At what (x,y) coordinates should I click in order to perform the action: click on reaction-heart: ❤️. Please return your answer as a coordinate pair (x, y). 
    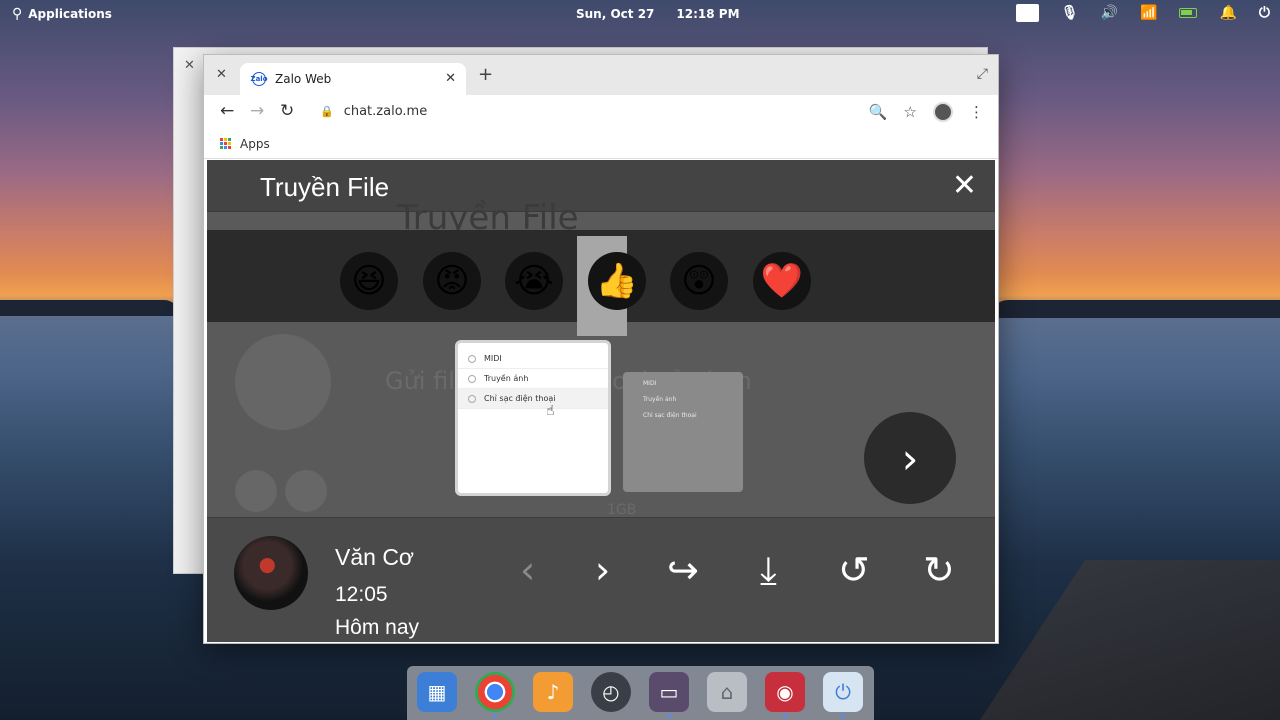
    Looking at the image, I should click on (782, 281).